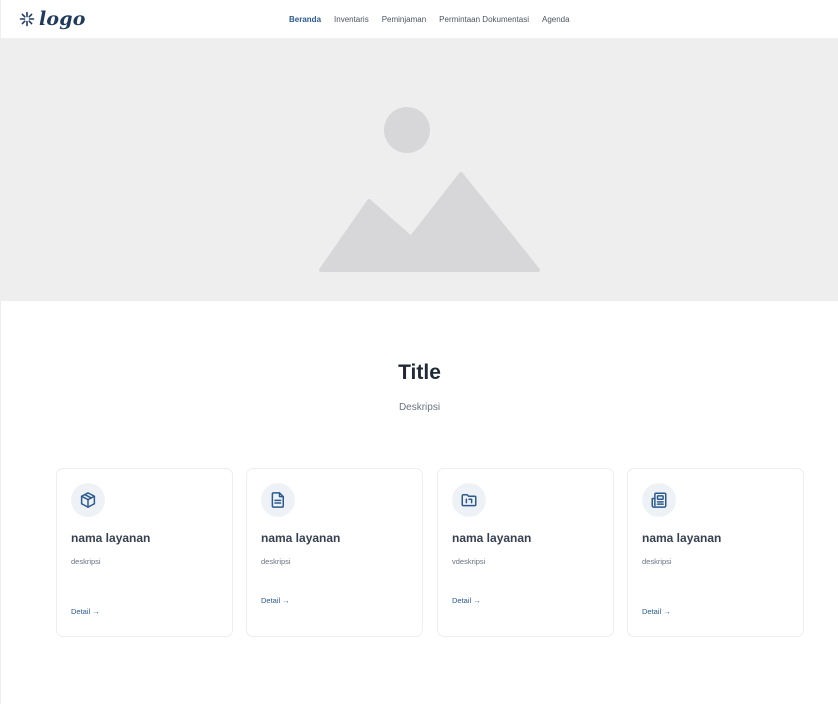 The width and height of the screenshot is (838, 704). I want to click on logo-link: logo, so click(52, 19).